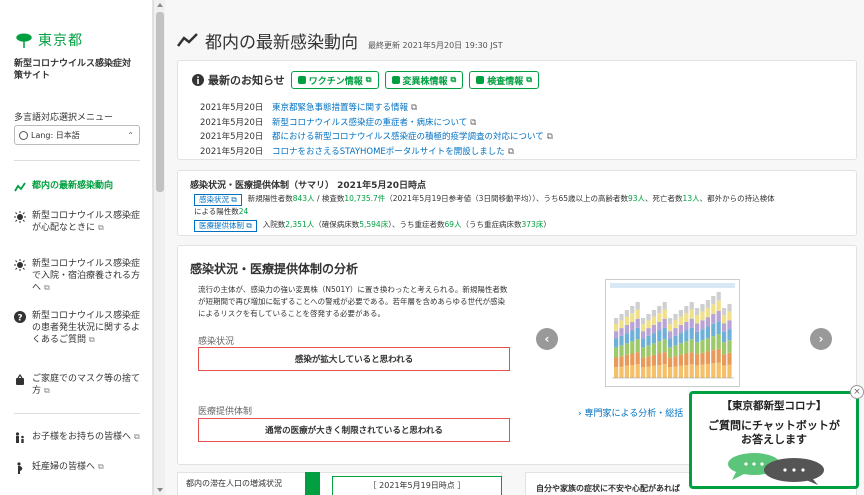 This screenshot has height=495, width=864. What do you see at coordinates (79, 328) in the screenshot?
I see `nav-faq: ? 新型コロナウイルス感染症の患者発生状況に関するよくあるご質問 ⧉` at bounding box center [79, 328].